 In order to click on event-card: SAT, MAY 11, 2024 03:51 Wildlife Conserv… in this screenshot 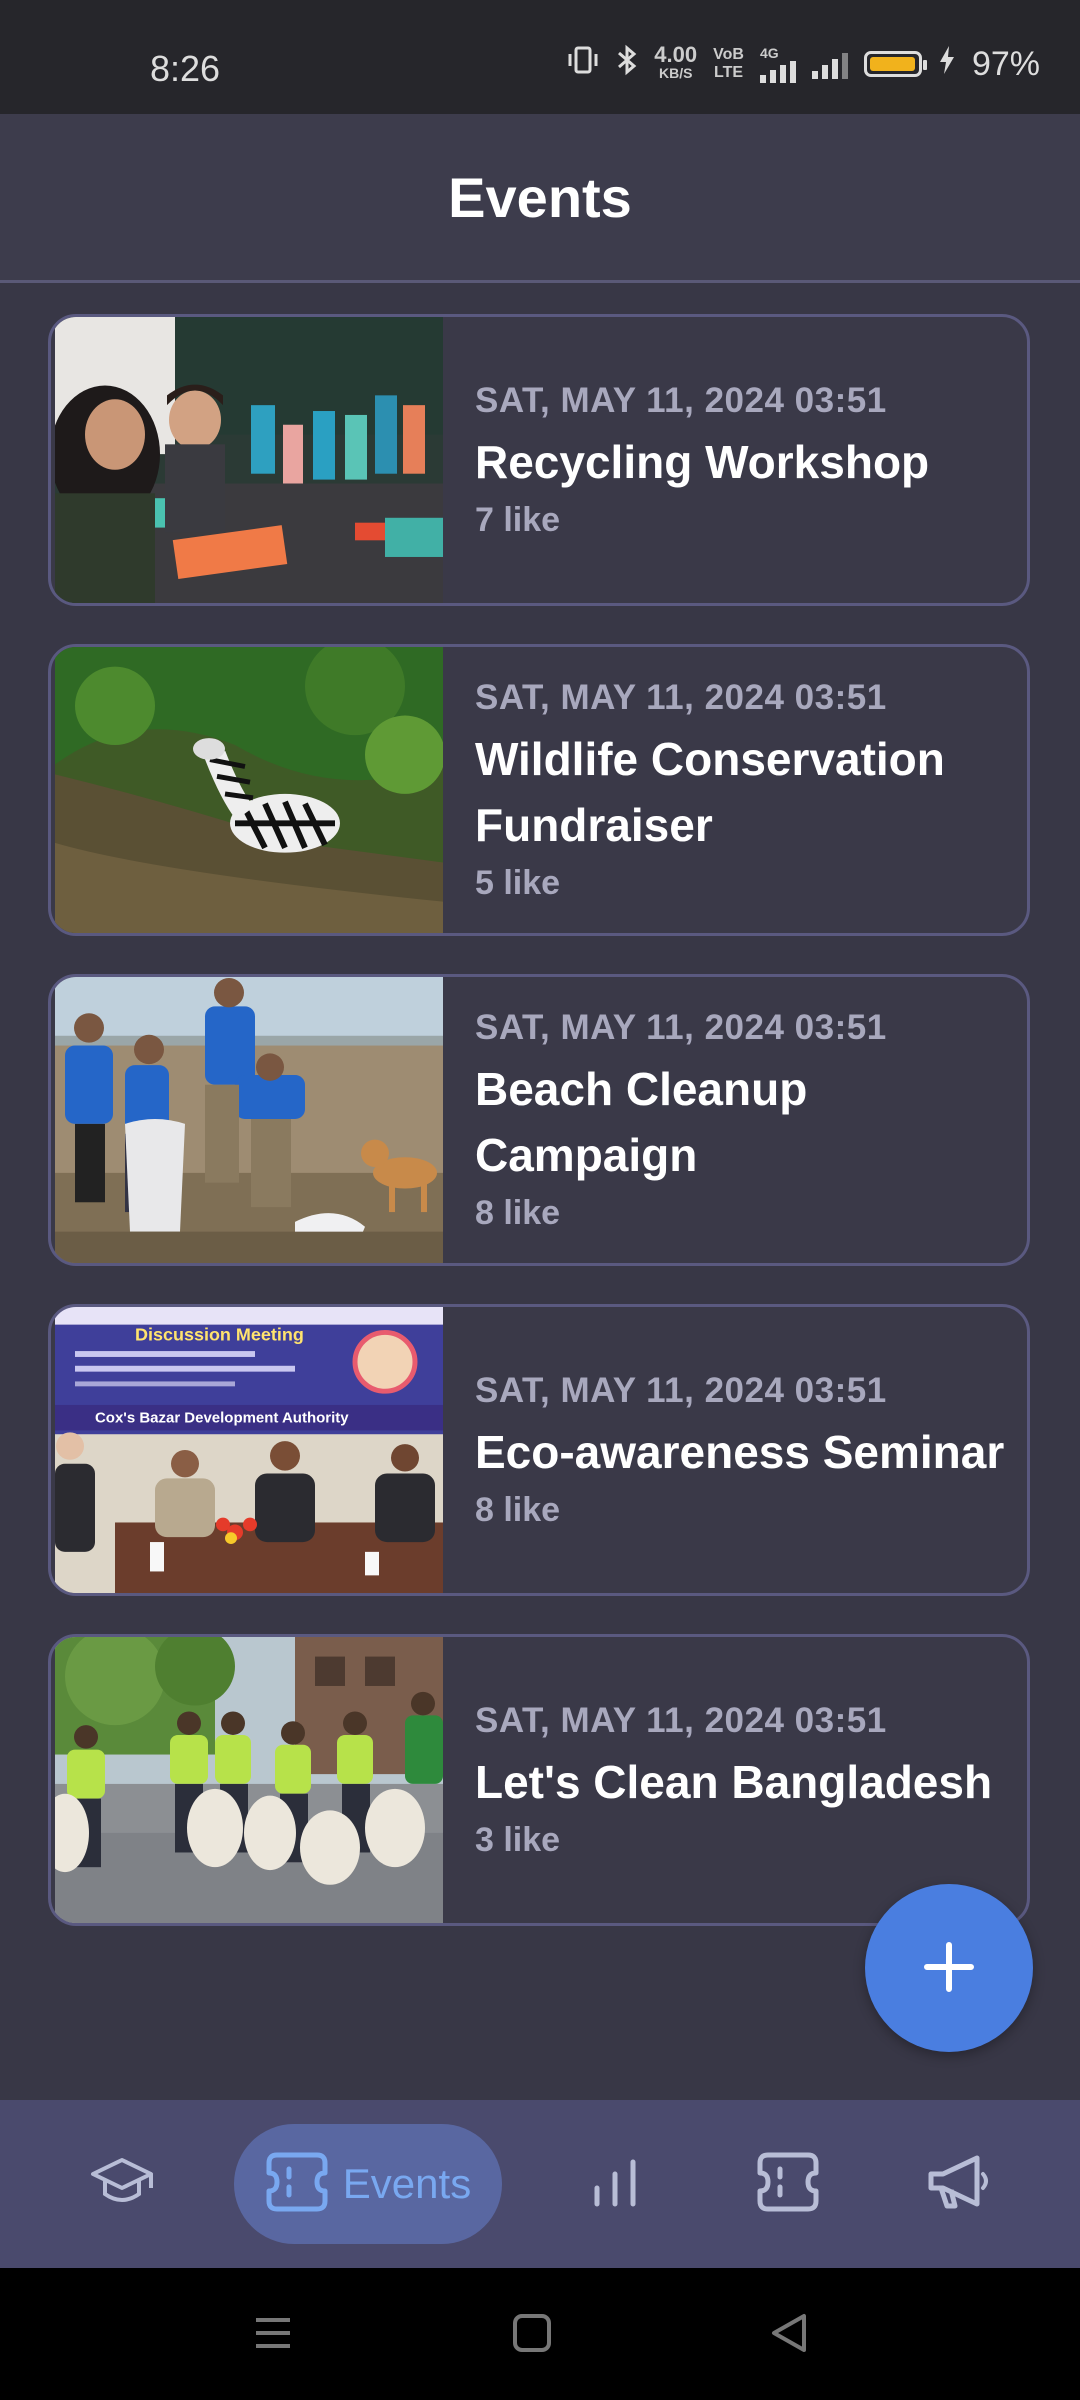, I will do `click(539, 790)`.